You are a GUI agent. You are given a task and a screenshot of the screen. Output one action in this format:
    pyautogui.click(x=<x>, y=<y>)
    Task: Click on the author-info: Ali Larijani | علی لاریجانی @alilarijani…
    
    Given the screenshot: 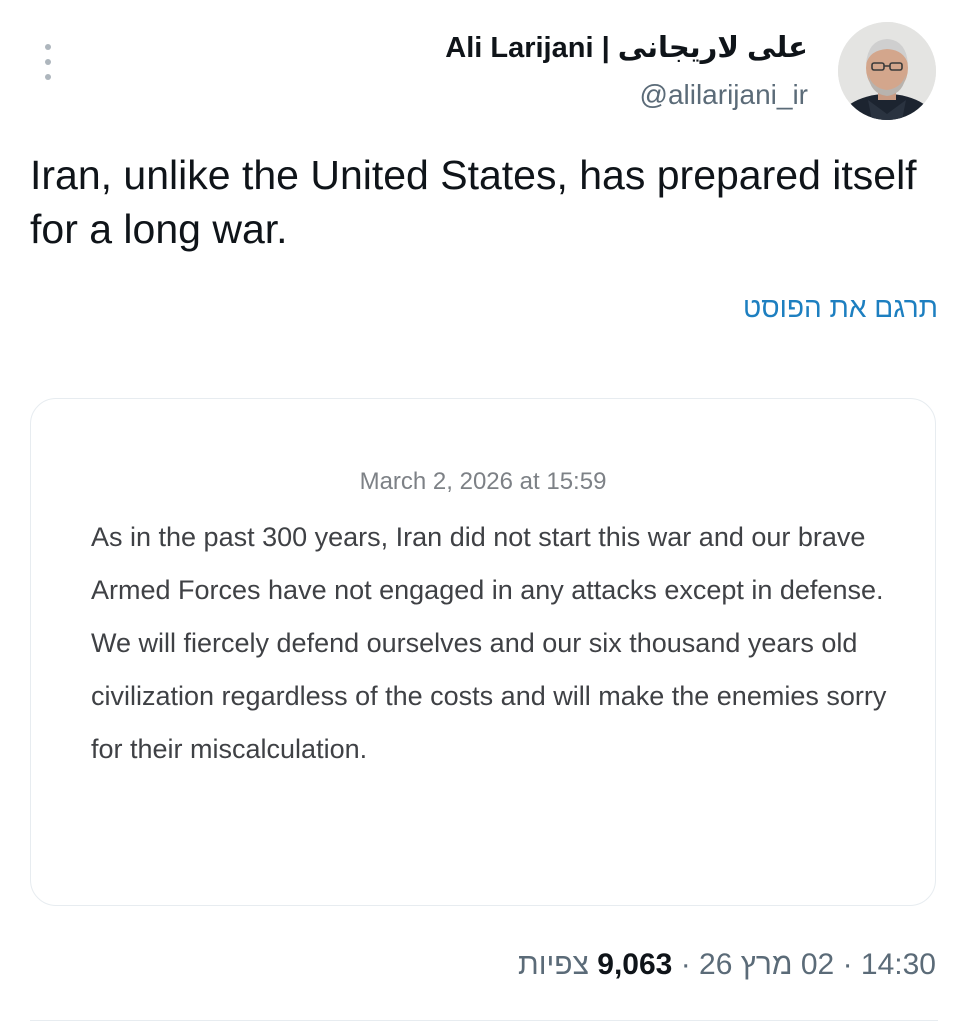 What is the action you would take?
    pyautogui.click(x=626, y=72)
    